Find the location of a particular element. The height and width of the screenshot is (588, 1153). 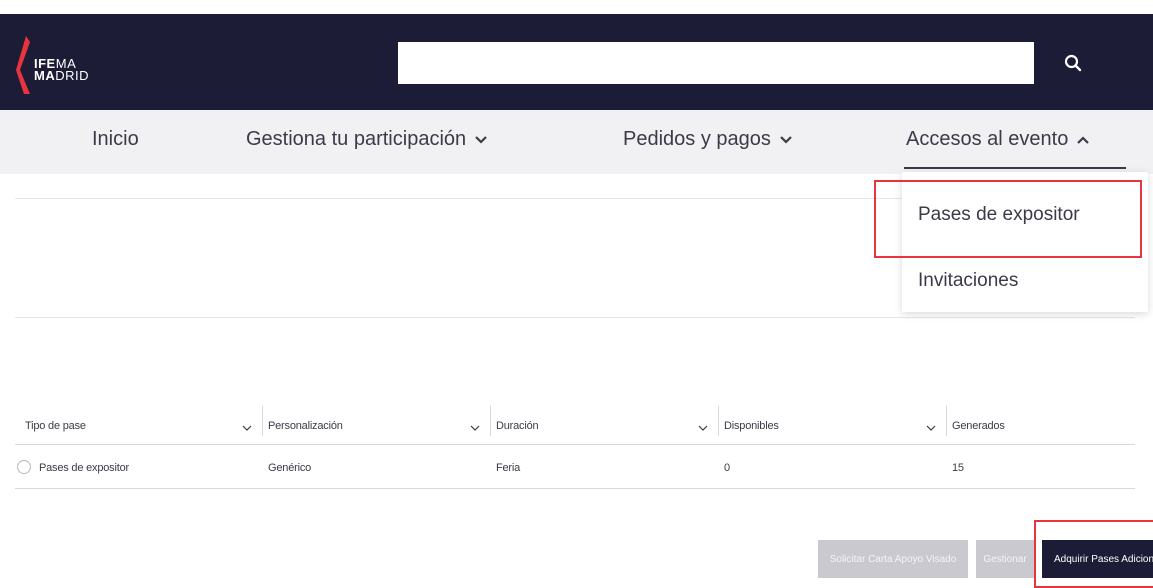

nav-item-label: Pedidos y pagos is located at coordinates (697, 139).